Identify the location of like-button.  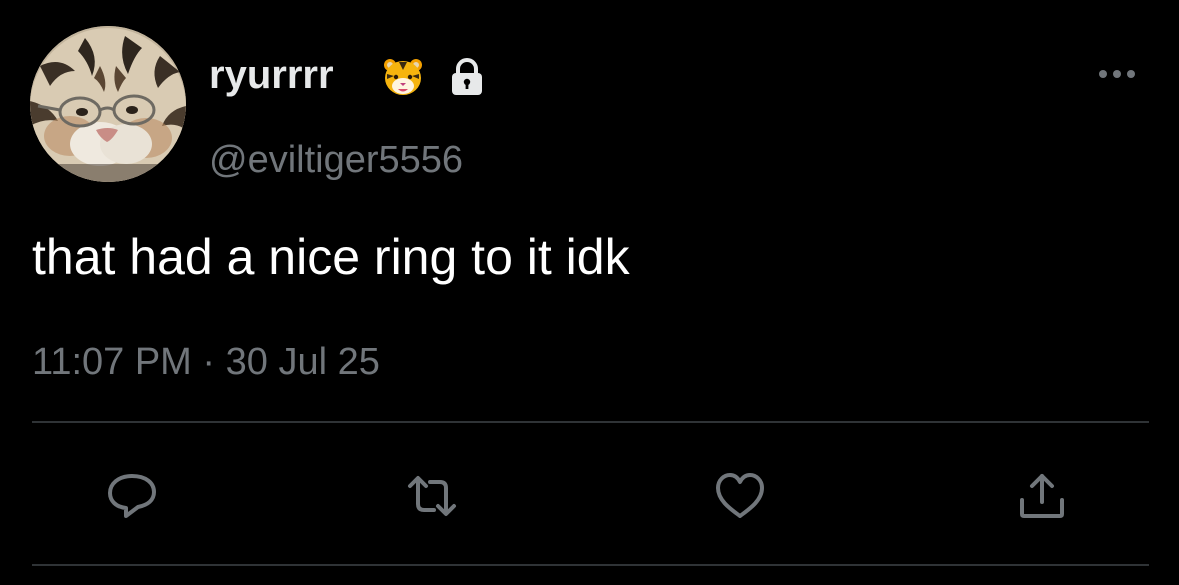
(740, 496).